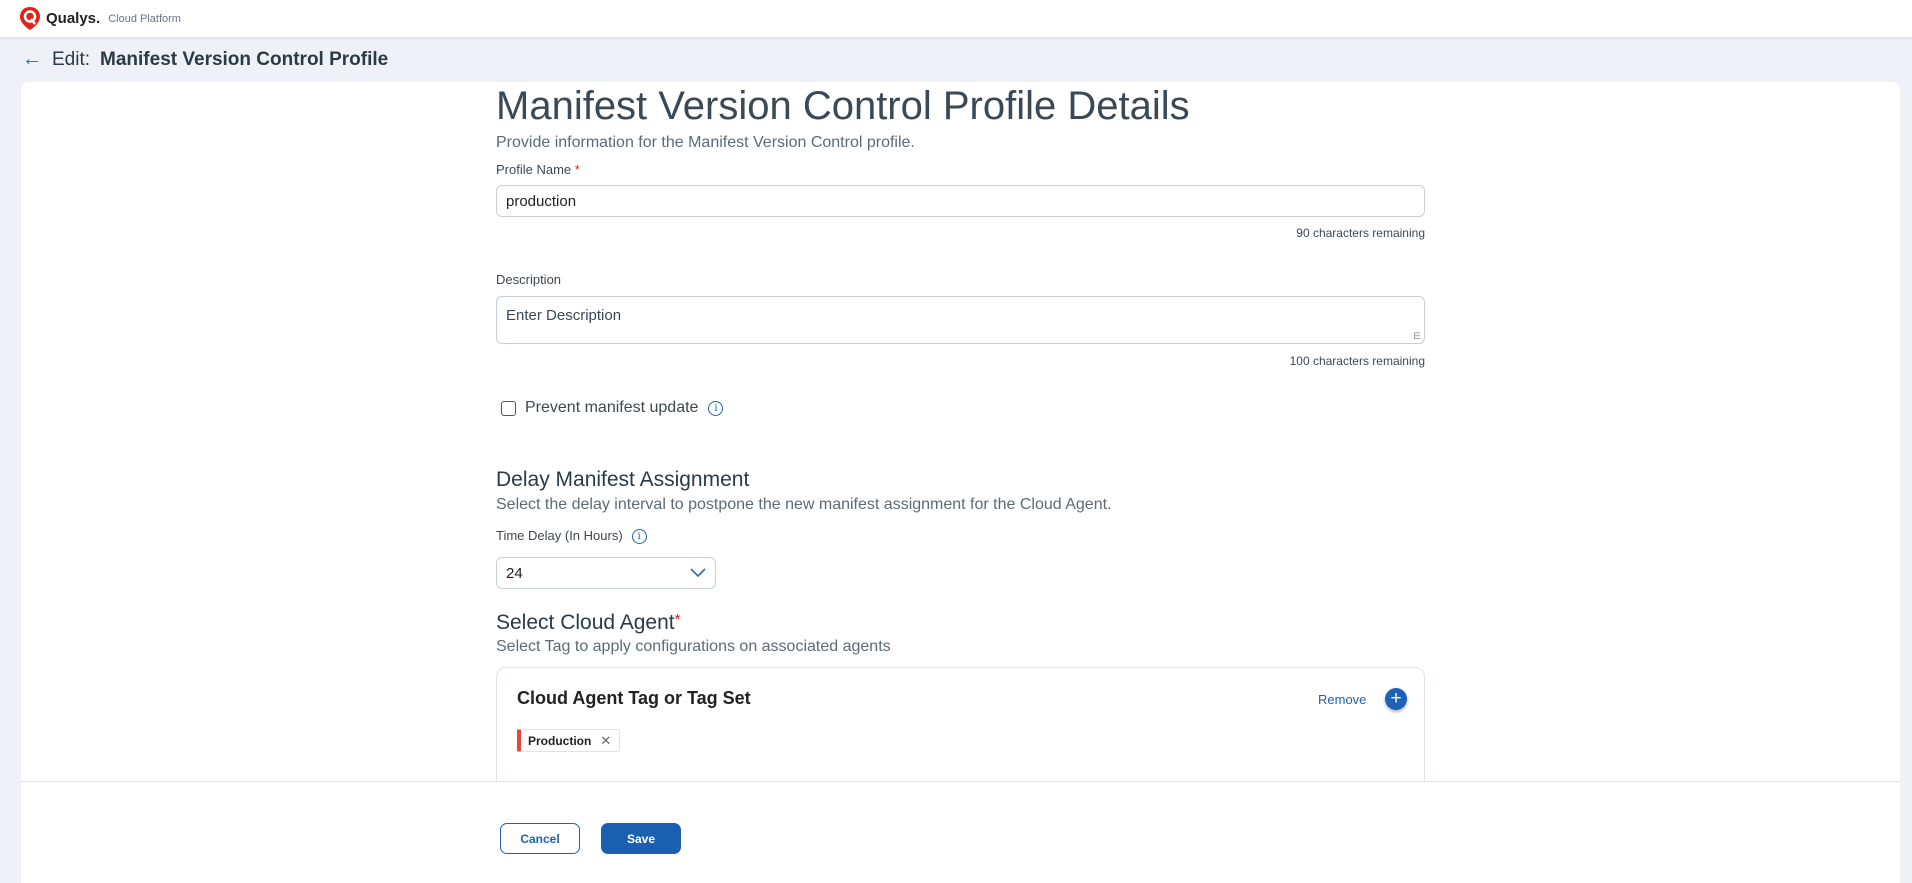 This screenshot has height=883, width=1912. What do you see at coordinates (1342, 699) in the screenshot?
I see `remove-link: Remove` at bounding box center [1342, 699].